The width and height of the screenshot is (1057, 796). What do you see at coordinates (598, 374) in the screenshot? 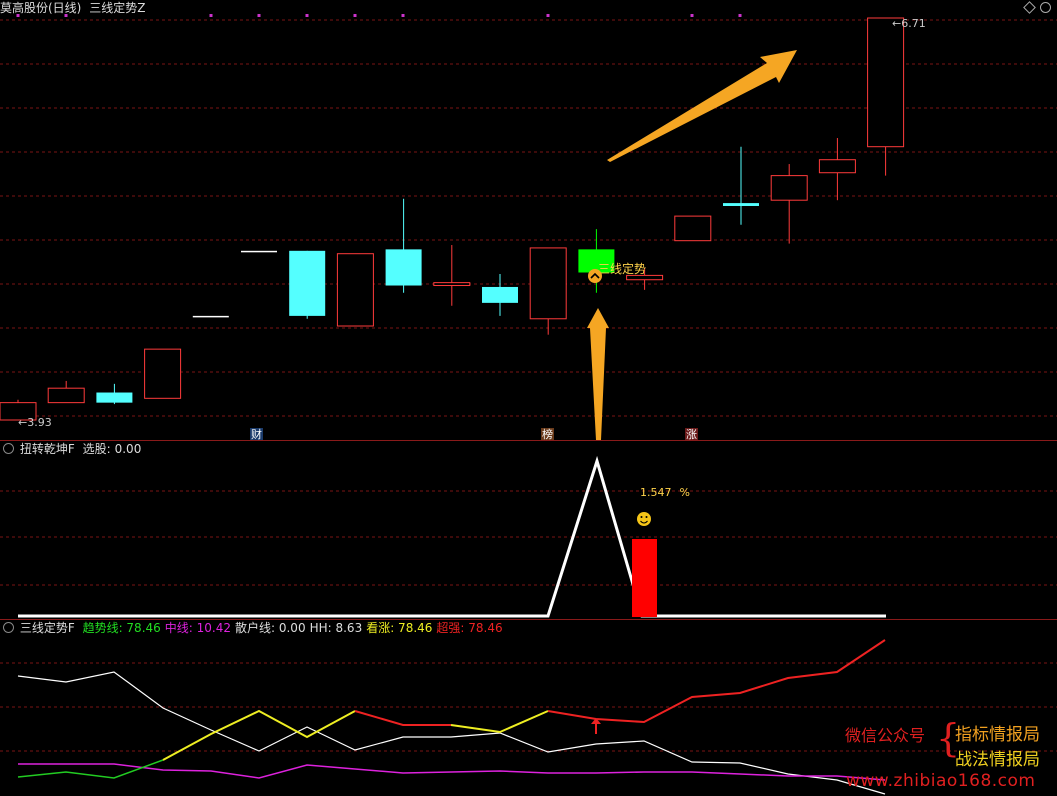
I see `annotation-arrow-up` at bounding box center [598, 374].